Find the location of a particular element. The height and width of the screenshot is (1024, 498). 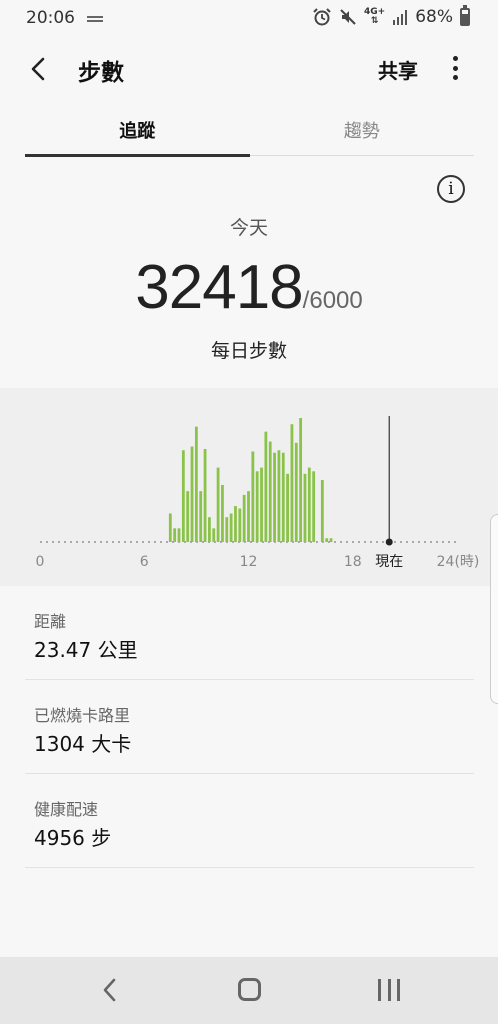

share-button: 共享 is located at coordinates (398, 69).